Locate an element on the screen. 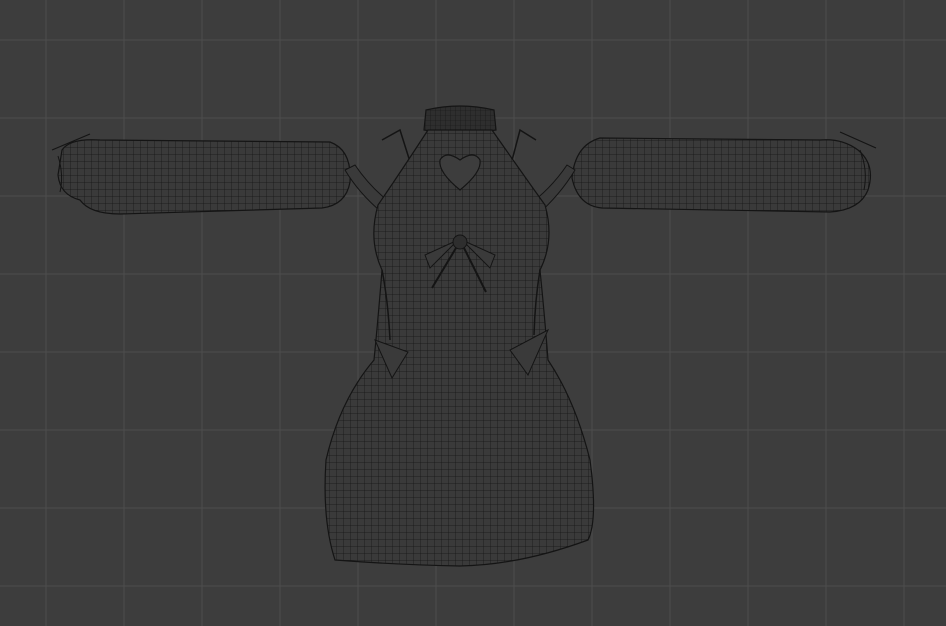  left-sleeve is located at coordinates (201, 174).